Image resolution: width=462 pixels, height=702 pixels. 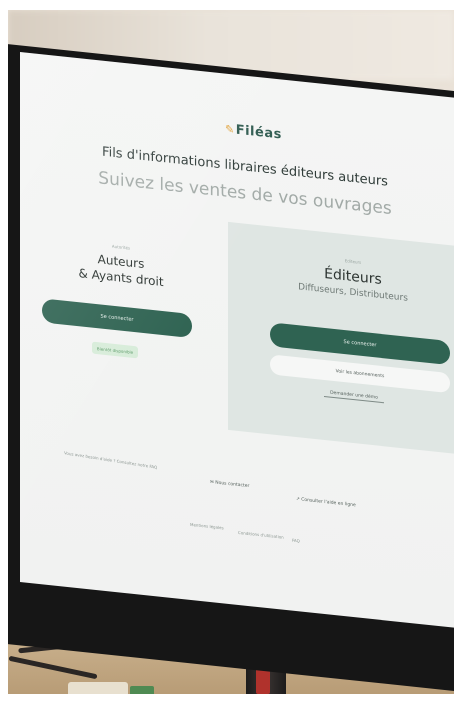 What do you see at coordinates (230, 129) in the screenshot?
I see `book-icon: ✎` at bounding box center [230, 129].